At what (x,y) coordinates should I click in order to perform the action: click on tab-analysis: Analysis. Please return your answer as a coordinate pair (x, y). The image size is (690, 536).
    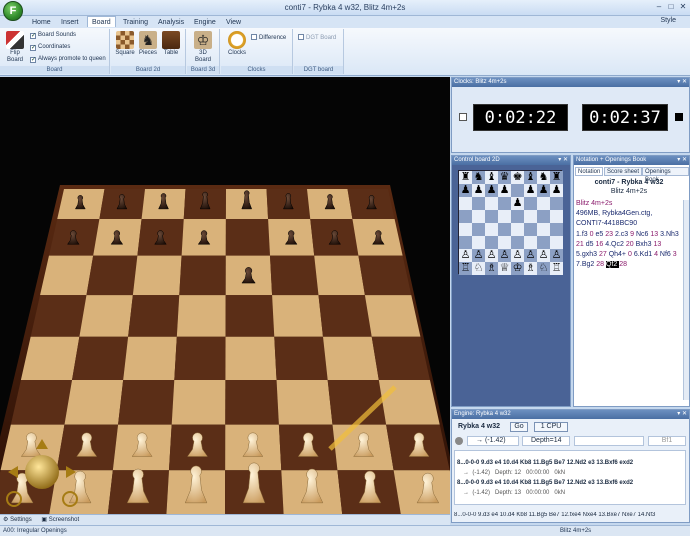
    Looking at the image, I should click on (171, 22).